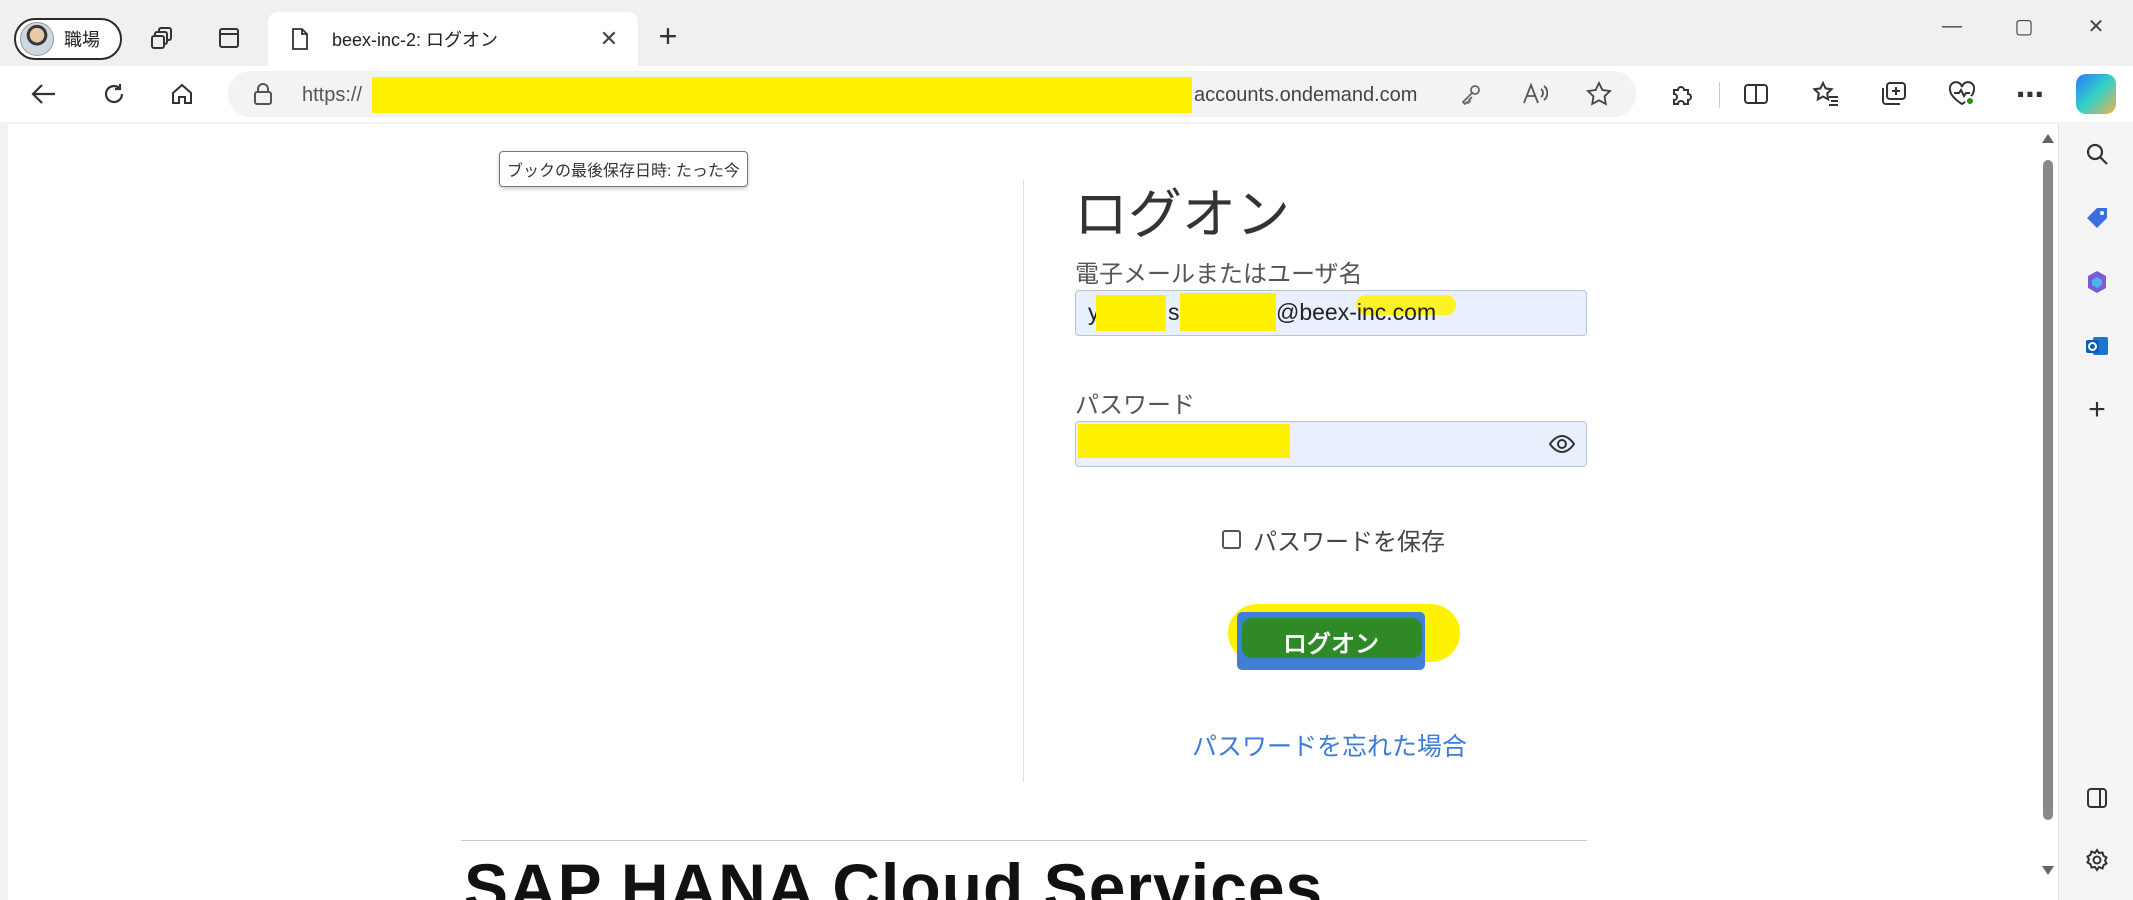 Image resolution: width=2133 pixels, height=900 pixels. What do you see at coordinates (1719, 95) in the screenshot?
I see `toolbar-separator` at bounding box center [1719, 95].